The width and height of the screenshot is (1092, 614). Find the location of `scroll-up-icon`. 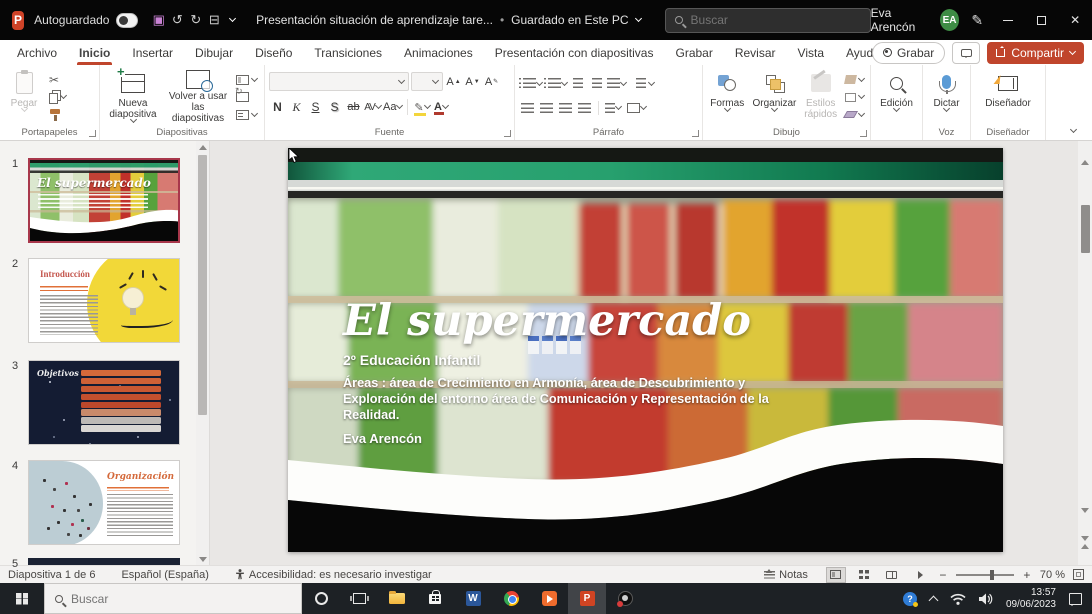

scroll-up-icon is located at coordinates (1085, 152).